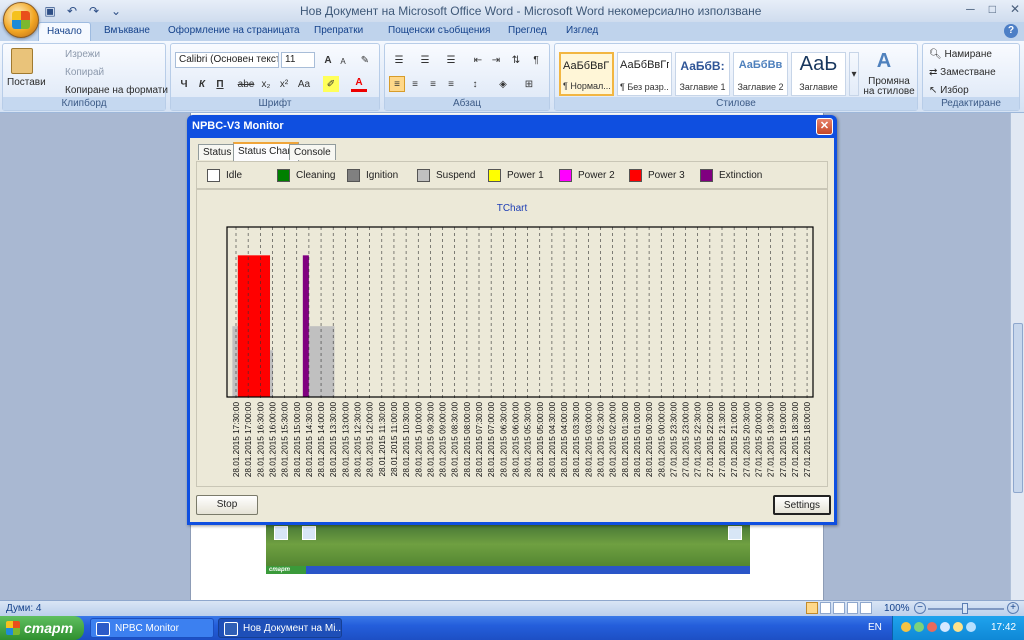  What do you see at coordinates (949, 90) in the screenshot?
I see `select-button: ↖ Избор` at bounding box center [949, 90].